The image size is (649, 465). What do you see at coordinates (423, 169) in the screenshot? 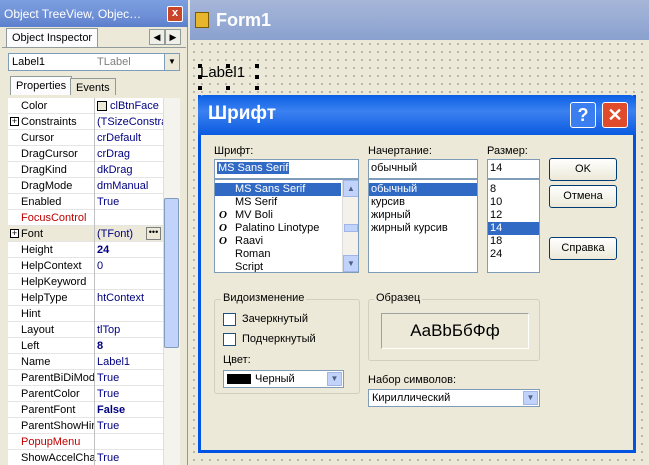
I see `style-input: обычный` at bounding box center [423, 169].